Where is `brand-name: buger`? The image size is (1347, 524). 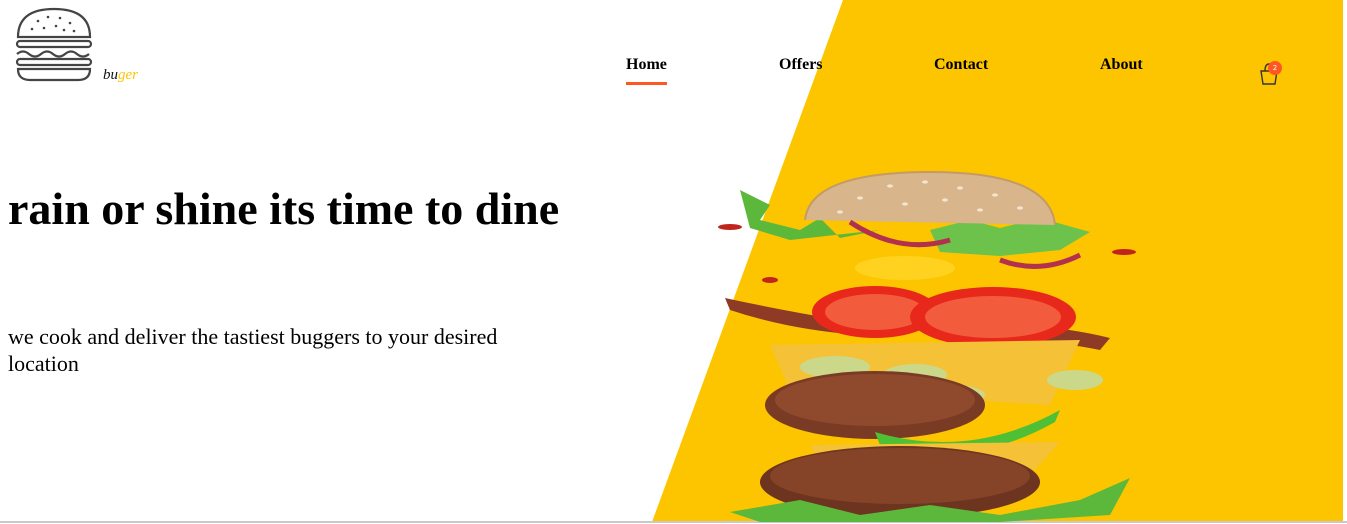 brand-name: buger is located at coordinates (120, 75).